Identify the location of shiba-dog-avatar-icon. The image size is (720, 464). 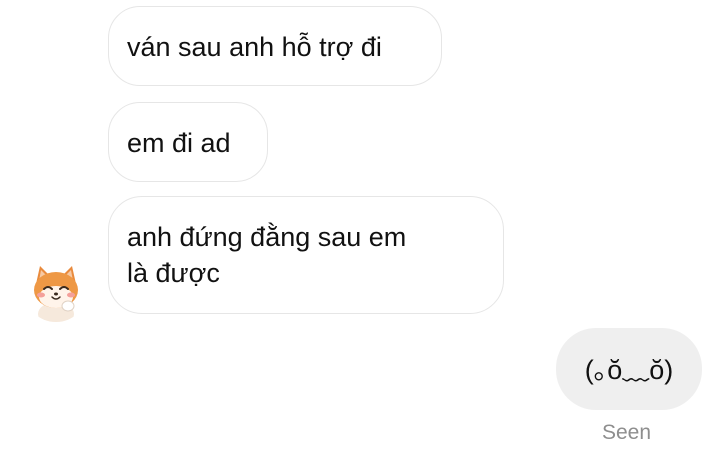
(56, 294).